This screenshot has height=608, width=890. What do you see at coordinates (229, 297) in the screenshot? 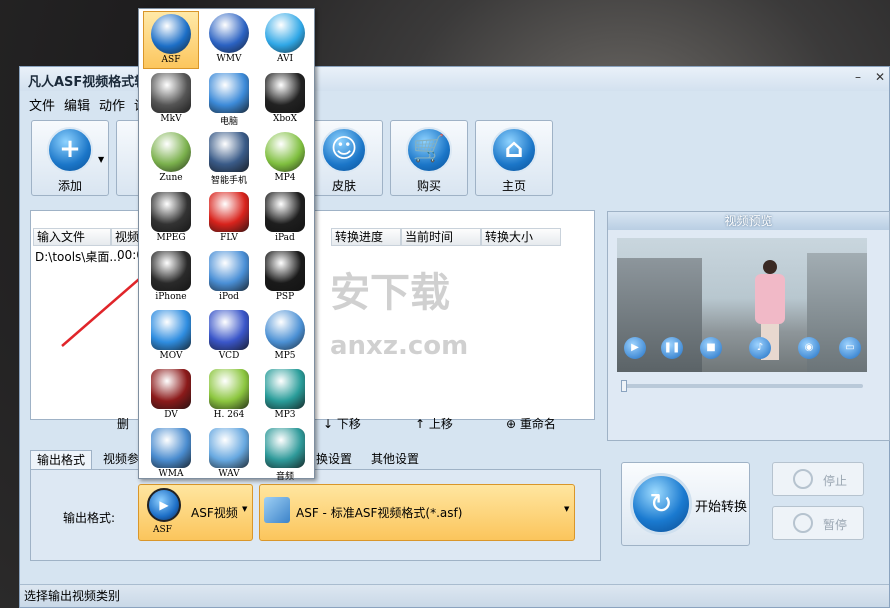
I see `format-label: iPod` at bounding box center [229, 297].